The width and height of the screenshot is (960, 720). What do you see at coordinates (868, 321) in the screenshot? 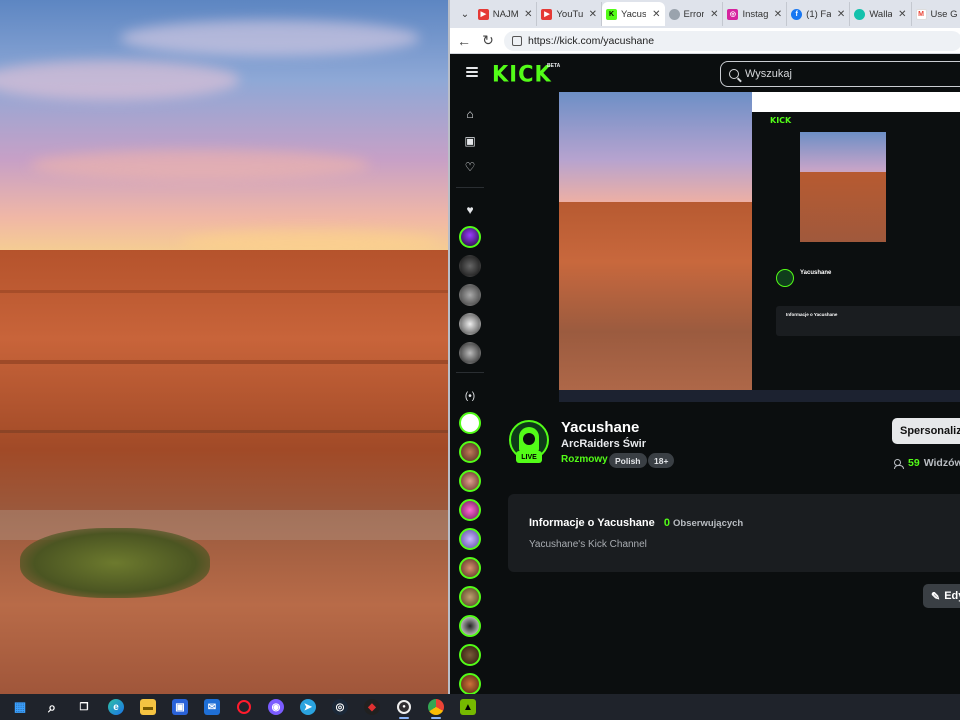
I see `stream-frame-about-panel` at bounding box center [868, 321].